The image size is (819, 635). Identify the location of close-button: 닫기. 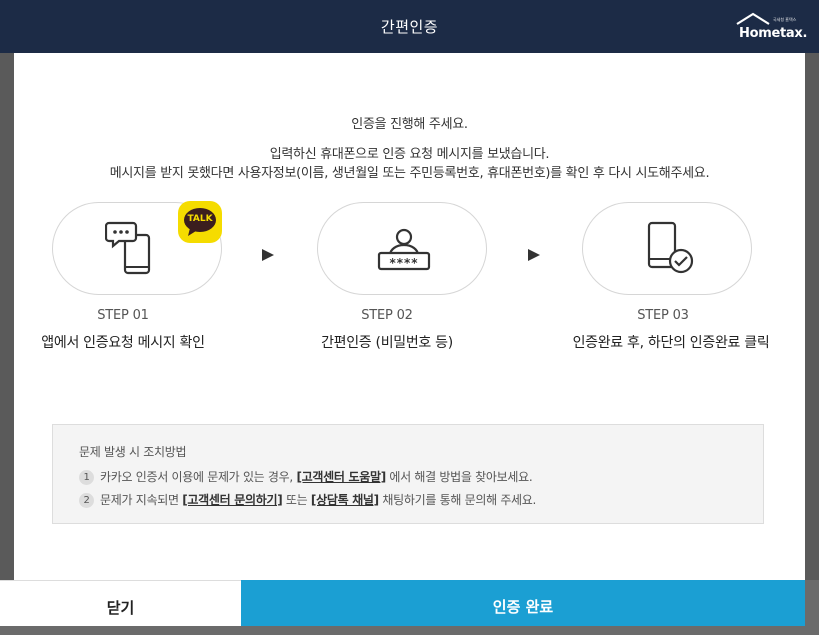
(120, 603).